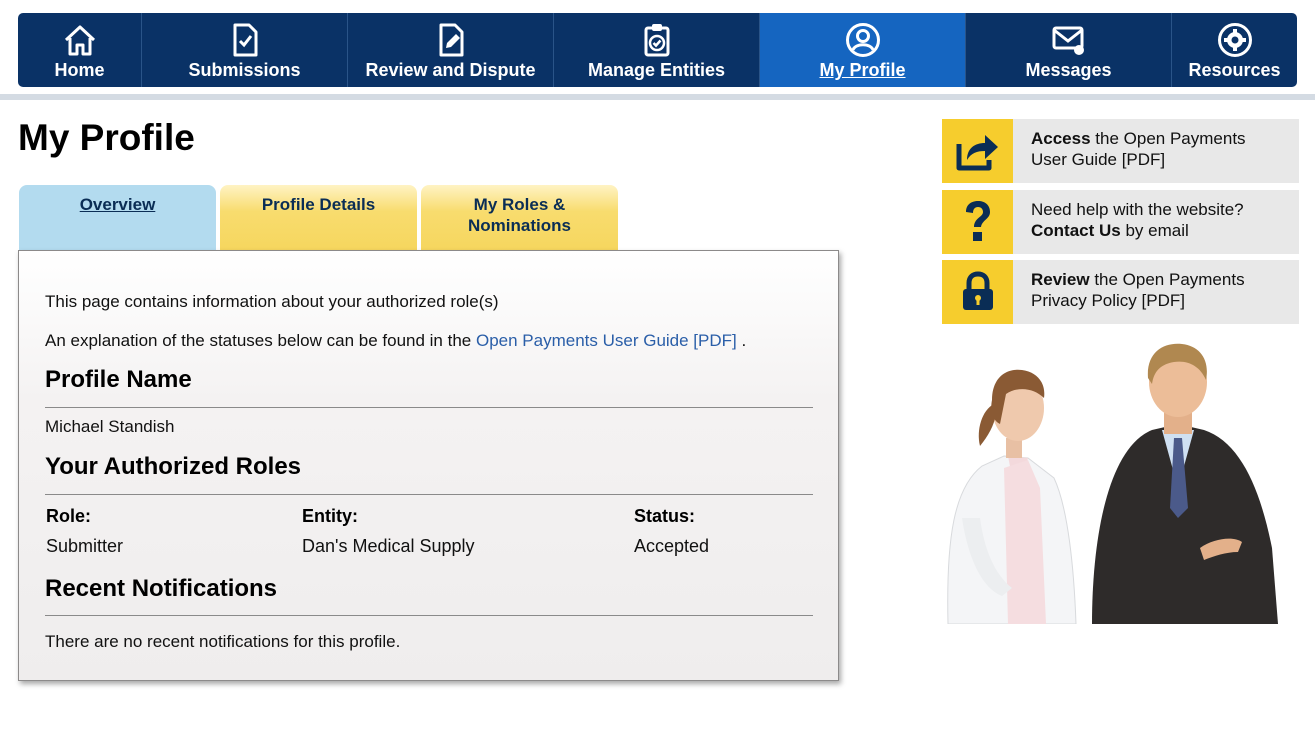 The width and height of the screenshot is (1315, 731). Describe the element at coordinates (245, 40) in the screenshot. I see `document-check-icon` at that location.